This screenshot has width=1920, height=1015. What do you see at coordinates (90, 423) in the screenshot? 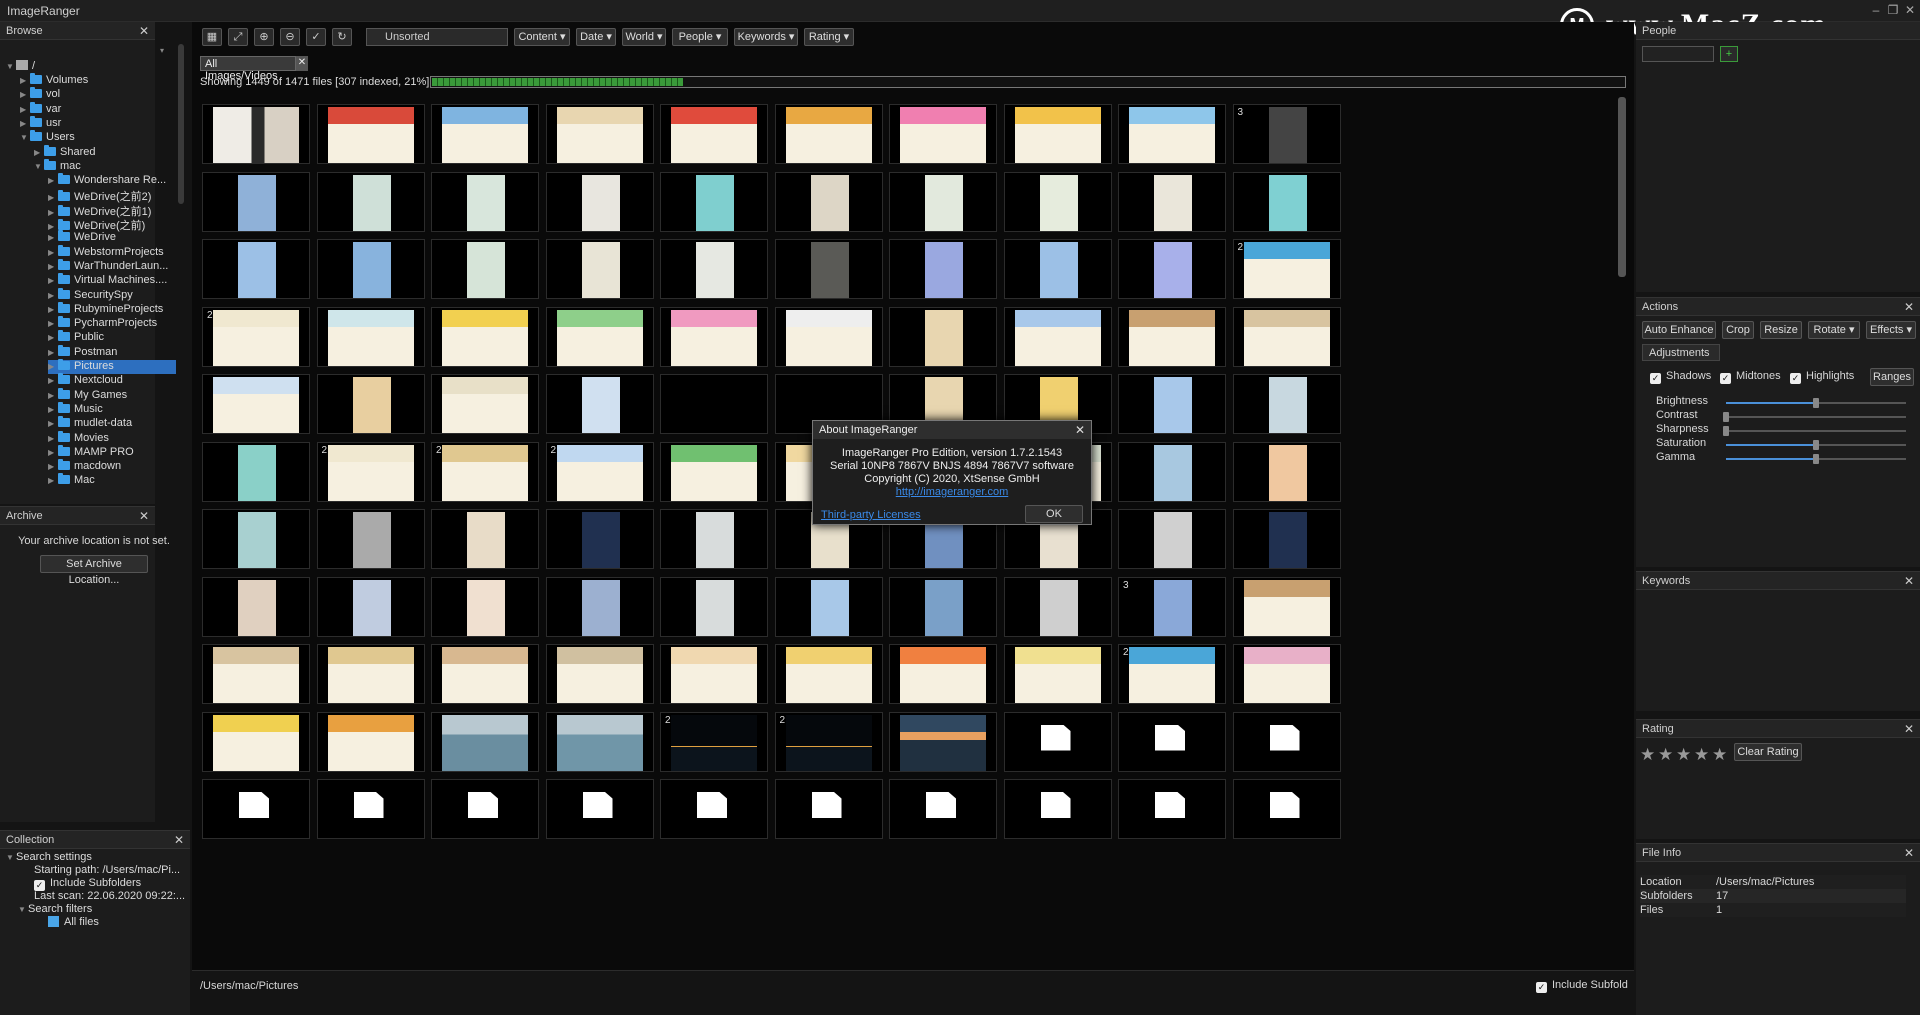
I see `tree-item: ▶ mudlet-data` at bounding box center [90, 423].